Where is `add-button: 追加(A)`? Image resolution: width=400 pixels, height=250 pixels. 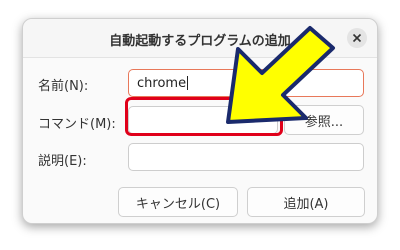
add-button: 追加(A) is located at coordinates (306, 202).